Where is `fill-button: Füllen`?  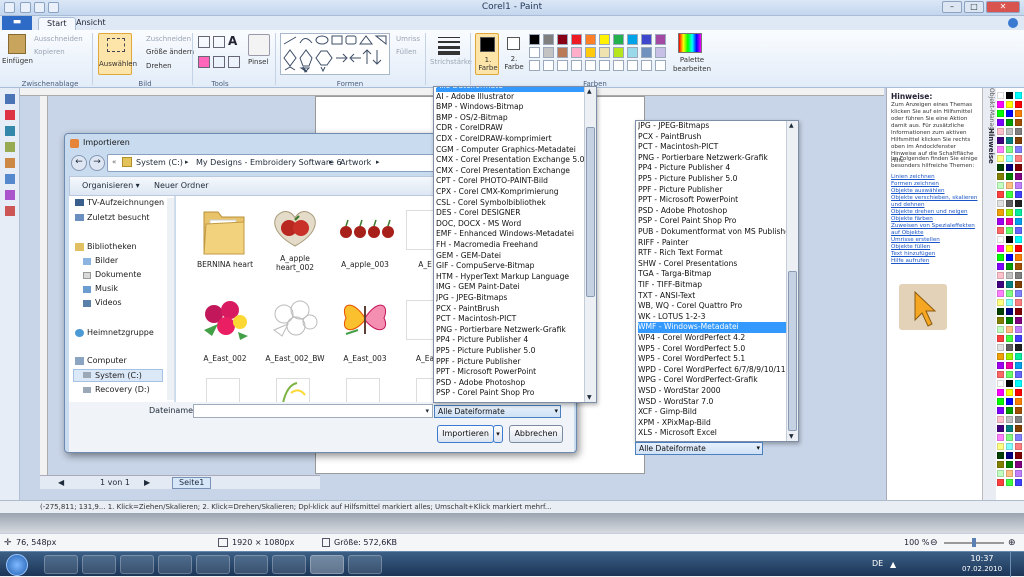
fill-button: Füllen is located at coordinates (406, 52).